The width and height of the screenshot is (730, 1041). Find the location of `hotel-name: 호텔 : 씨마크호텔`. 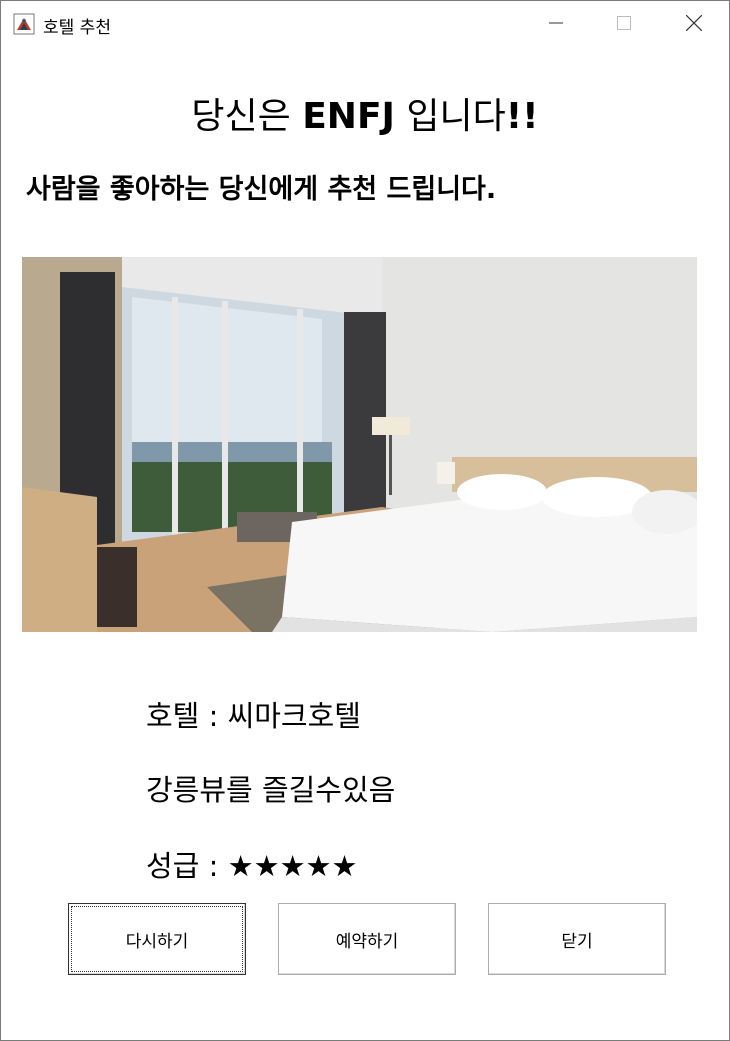

hotel-name: 호텔 : 씨마크호텔 is located at coordinates (253, 716).